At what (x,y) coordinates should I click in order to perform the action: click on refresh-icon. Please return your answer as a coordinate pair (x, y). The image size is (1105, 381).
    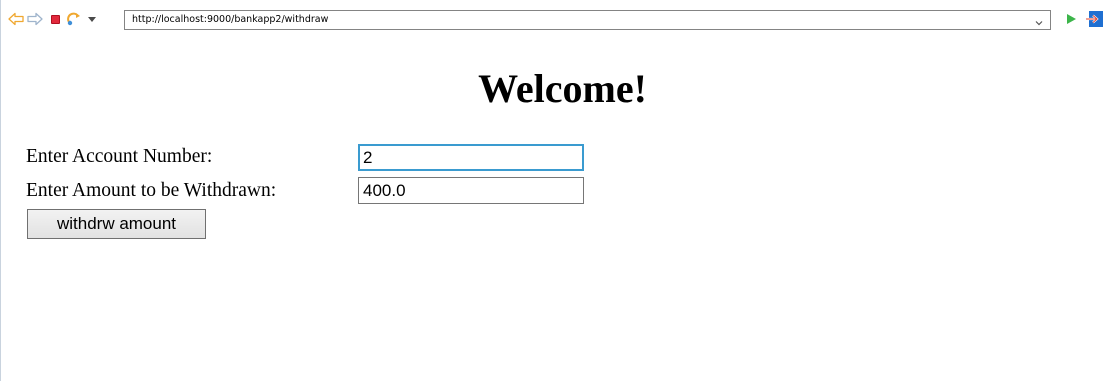
    Looking at the image, I should click on (74, 19).